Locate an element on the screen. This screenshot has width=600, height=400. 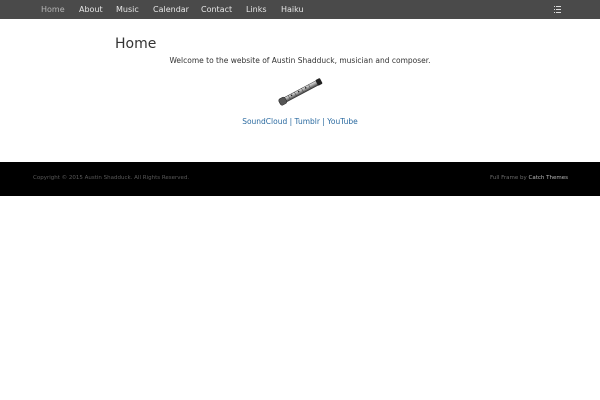
tumblr-link: Tumblr is located at coordinates (307, 121).